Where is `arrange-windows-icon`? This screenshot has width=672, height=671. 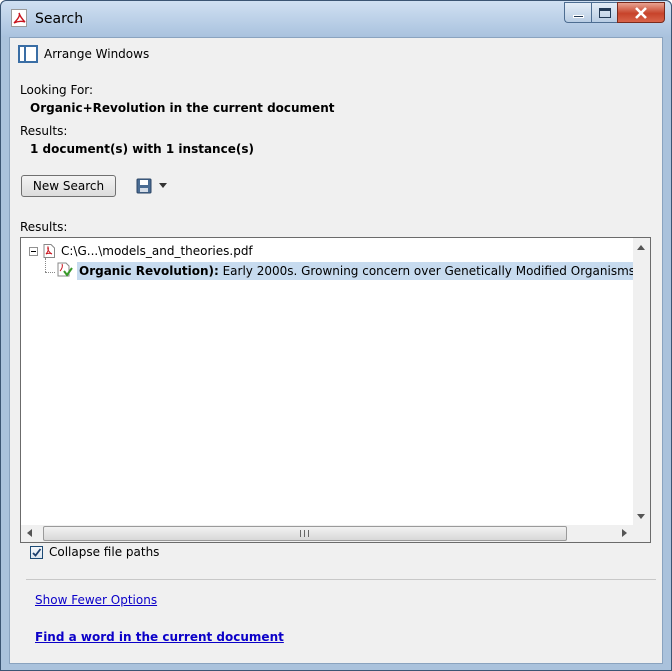
arrange-windows-icon is located at coordinates (28, 54).